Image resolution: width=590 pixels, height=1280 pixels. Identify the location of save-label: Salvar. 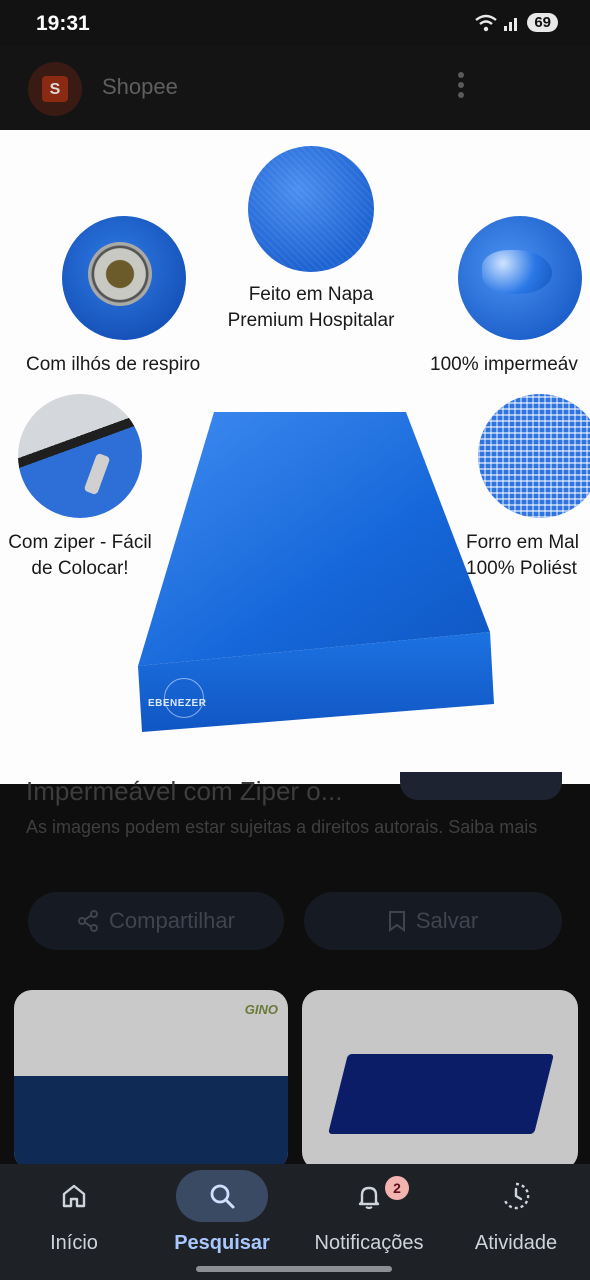
(447, 920).